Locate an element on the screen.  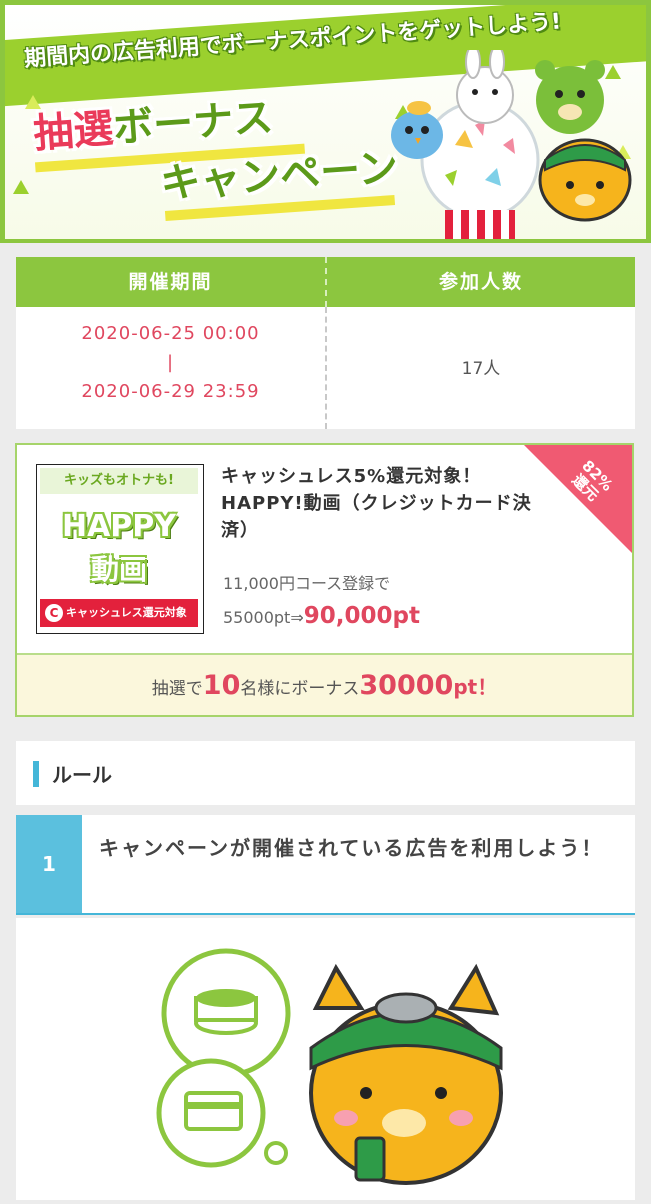
mascot-shopping-illustration is located at coordinates (329, 1066).